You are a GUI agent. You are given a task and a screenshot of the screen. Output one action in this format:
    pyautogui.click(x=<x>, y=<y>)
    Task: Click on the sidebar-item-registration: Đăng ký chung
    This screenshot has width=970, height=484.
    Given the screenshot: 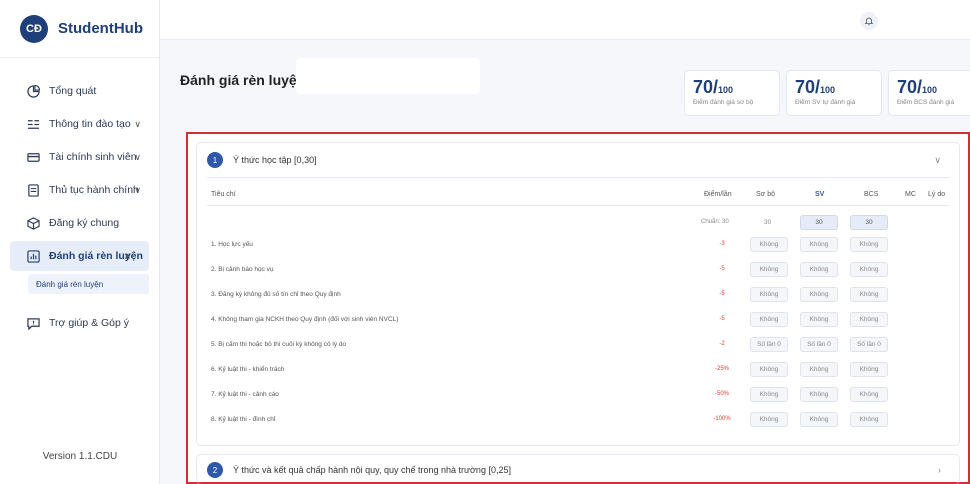 What is the action you would take?
    pyautogui.click(x=79, y=223)
    